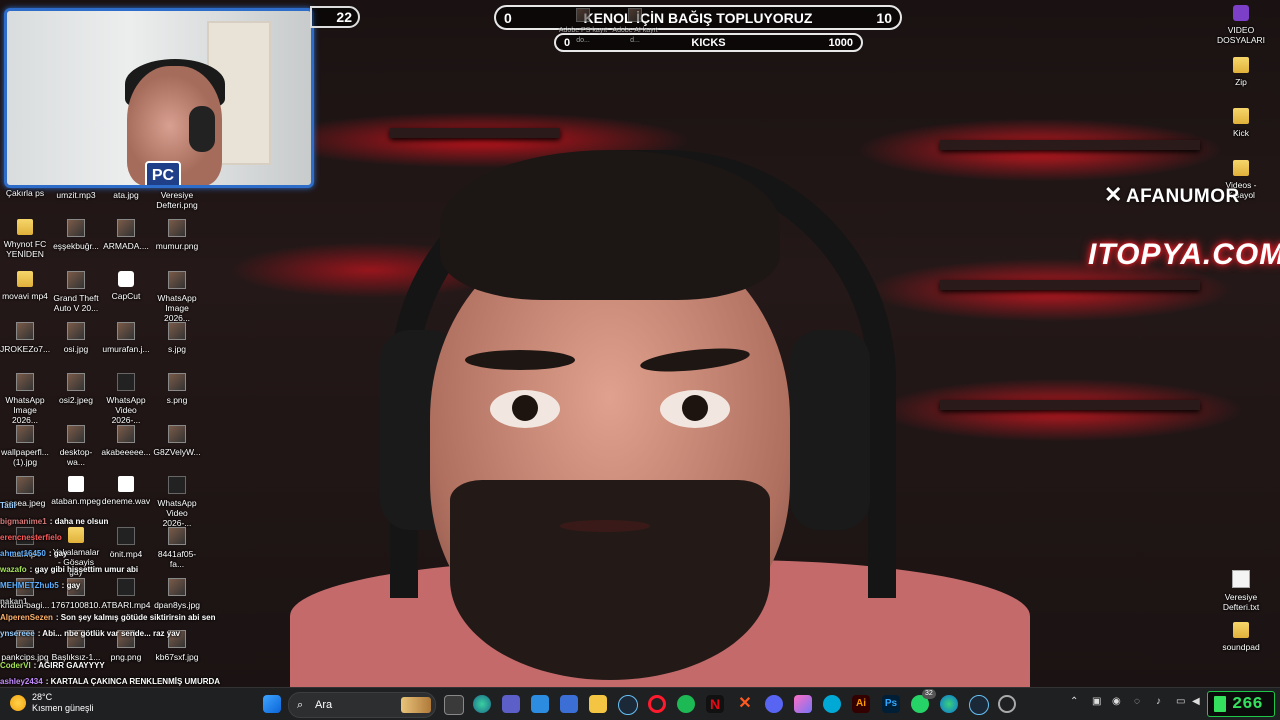  Describe the element at coordinates (23, 553) in the screenshot. I see `chat-username: ahmet16450` at that location.